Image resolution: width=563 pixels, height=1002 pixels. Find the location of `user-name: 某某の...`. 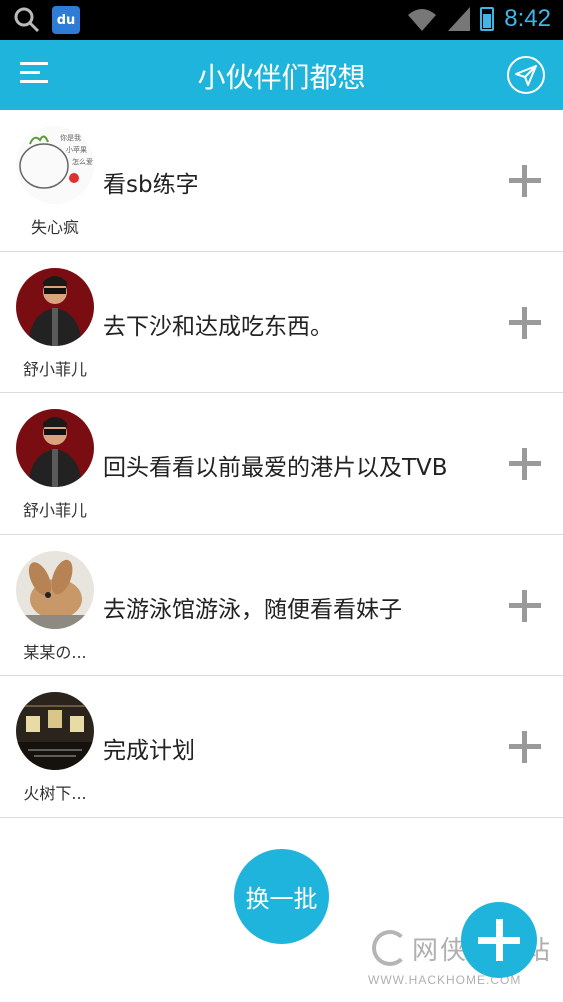

user-name: 某某の... is located at coordinates (55, 652).